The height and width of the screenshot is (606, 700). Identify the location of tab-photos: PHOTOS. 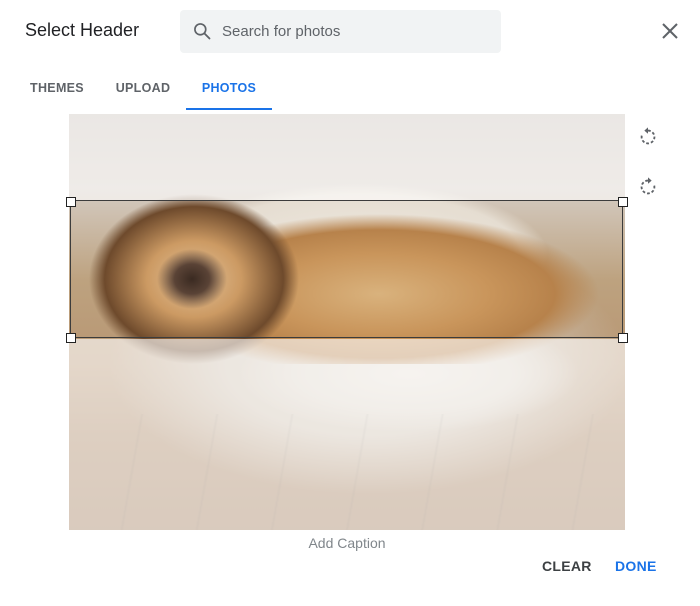
(229, 88).